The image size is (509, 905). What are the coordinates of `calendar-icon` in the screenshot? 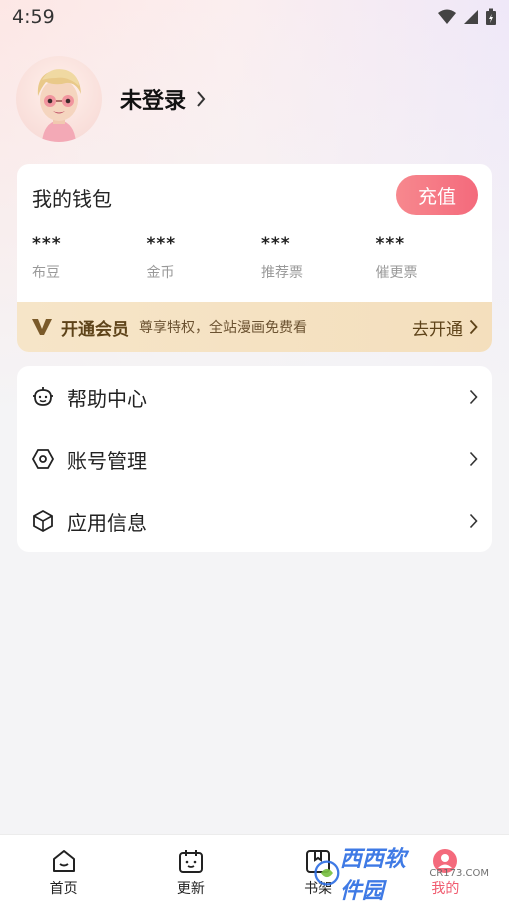 It's located at (190, 861).